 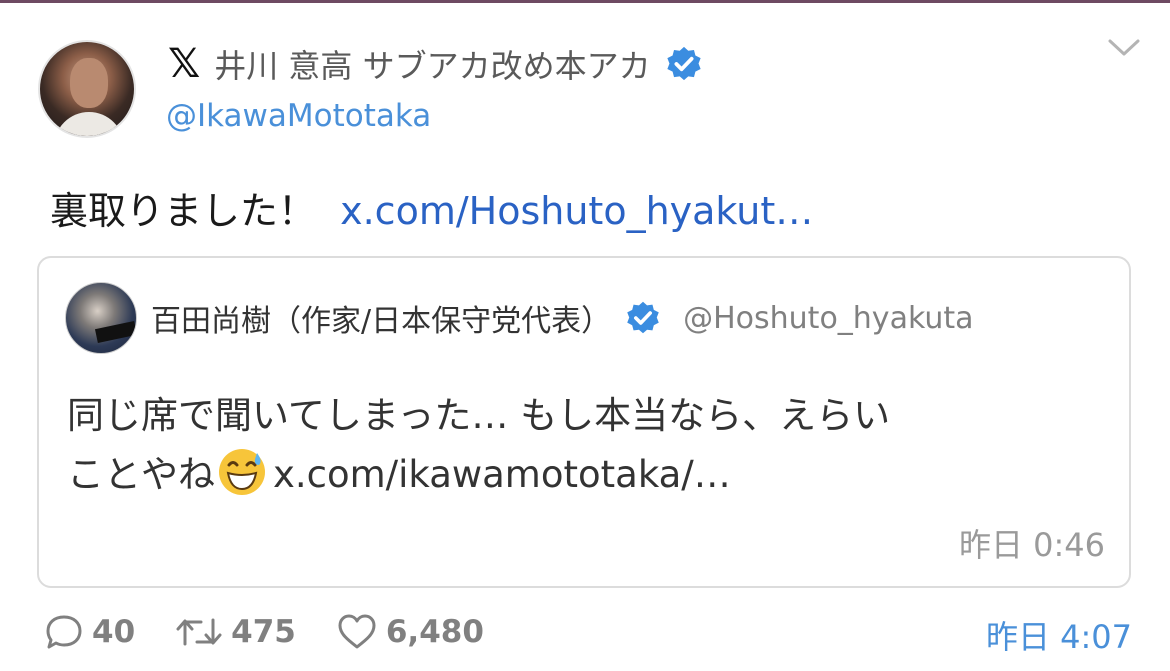 I want to click on chevron-down-icon, so click(x=1124, y=48).